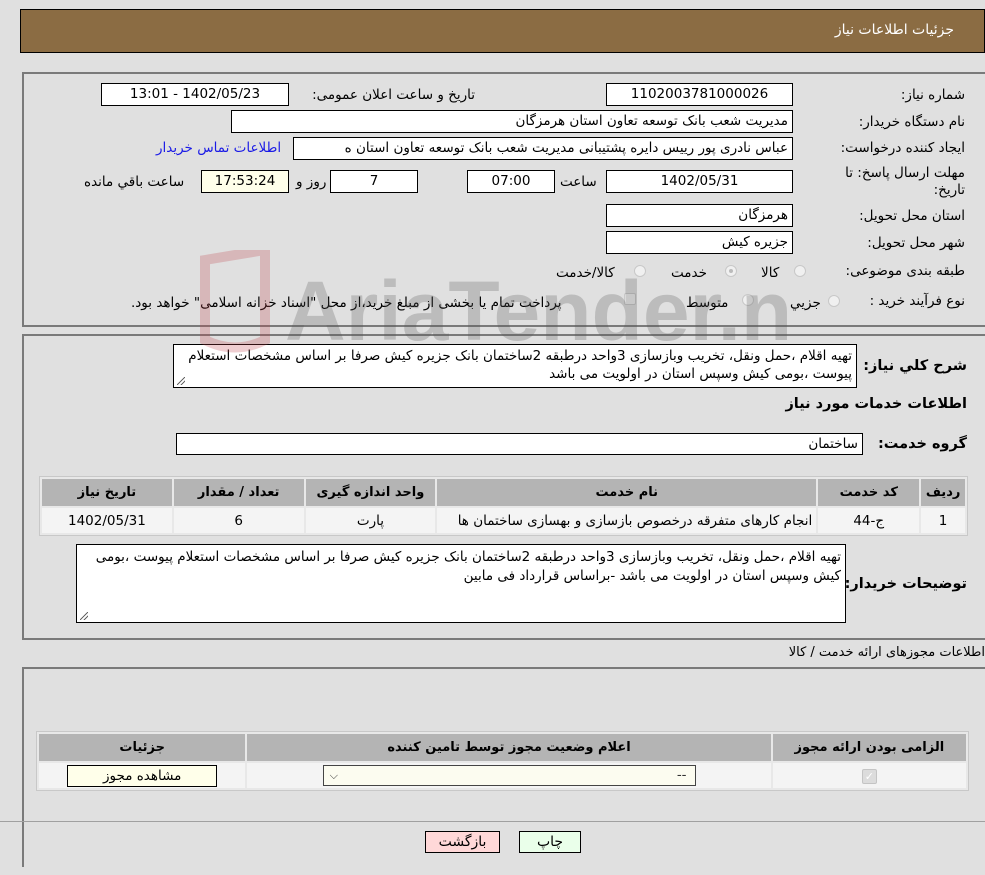 Image resolution: width=985 pixels, height=875 pixels. What do you see at coordinates (834, 301) in the screenshot?
I see `process-radio-minor` at bounding box center [834, 301].